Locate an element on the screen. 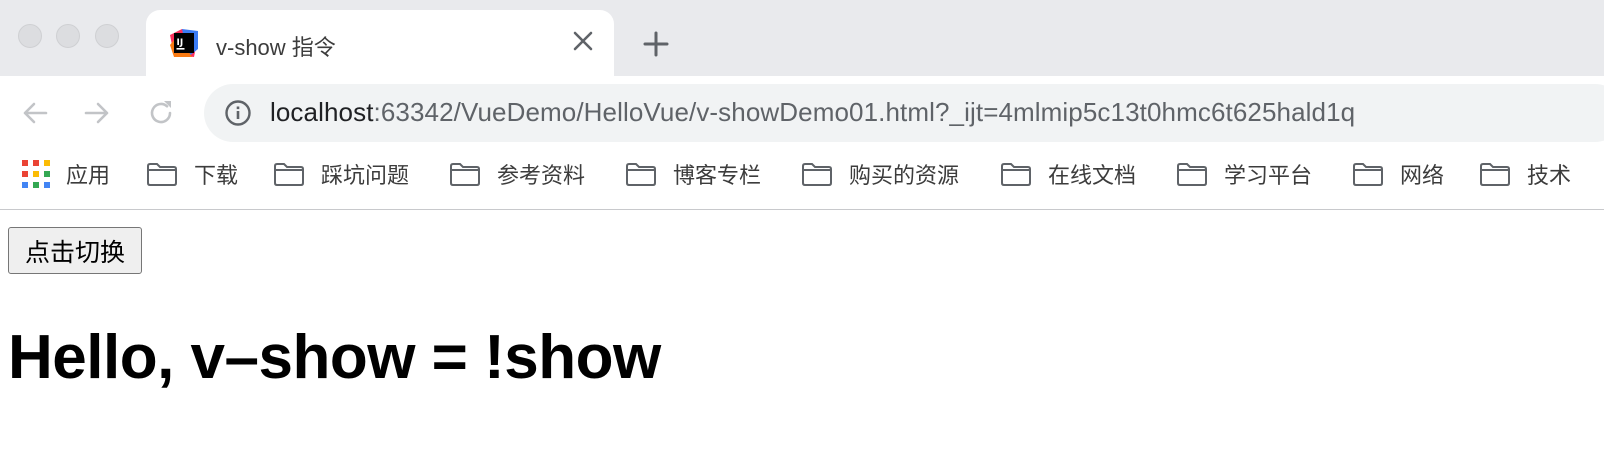 This screenshot has height=468, width=1604. bookmark-folder-blogs: 博客专栏 is located at coordinates (693, 174).